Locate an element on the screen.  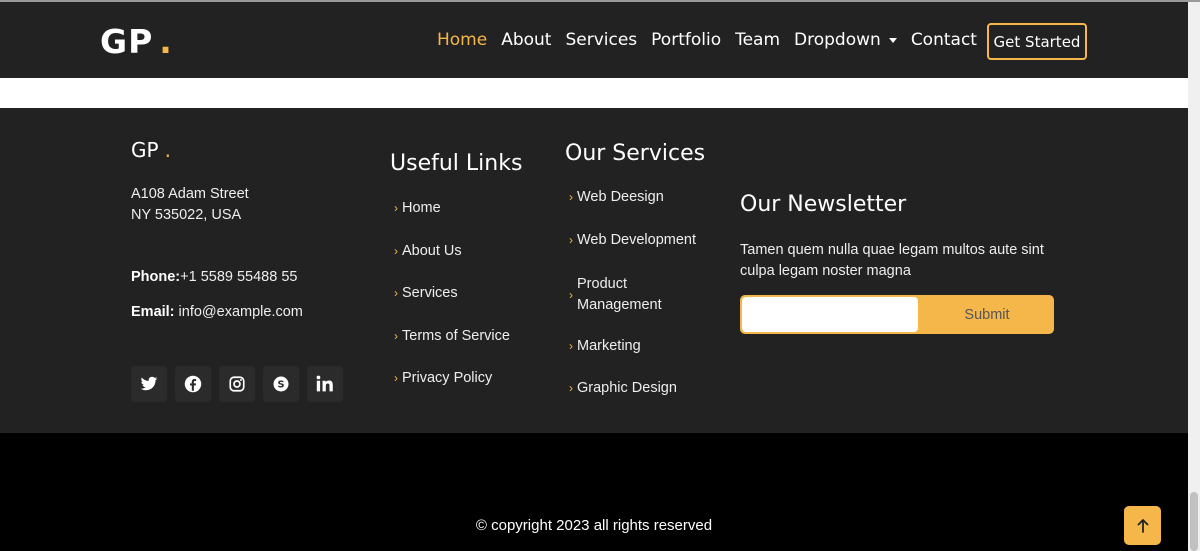
get-started-button: Get Started is located at coordinates (1037, 41).